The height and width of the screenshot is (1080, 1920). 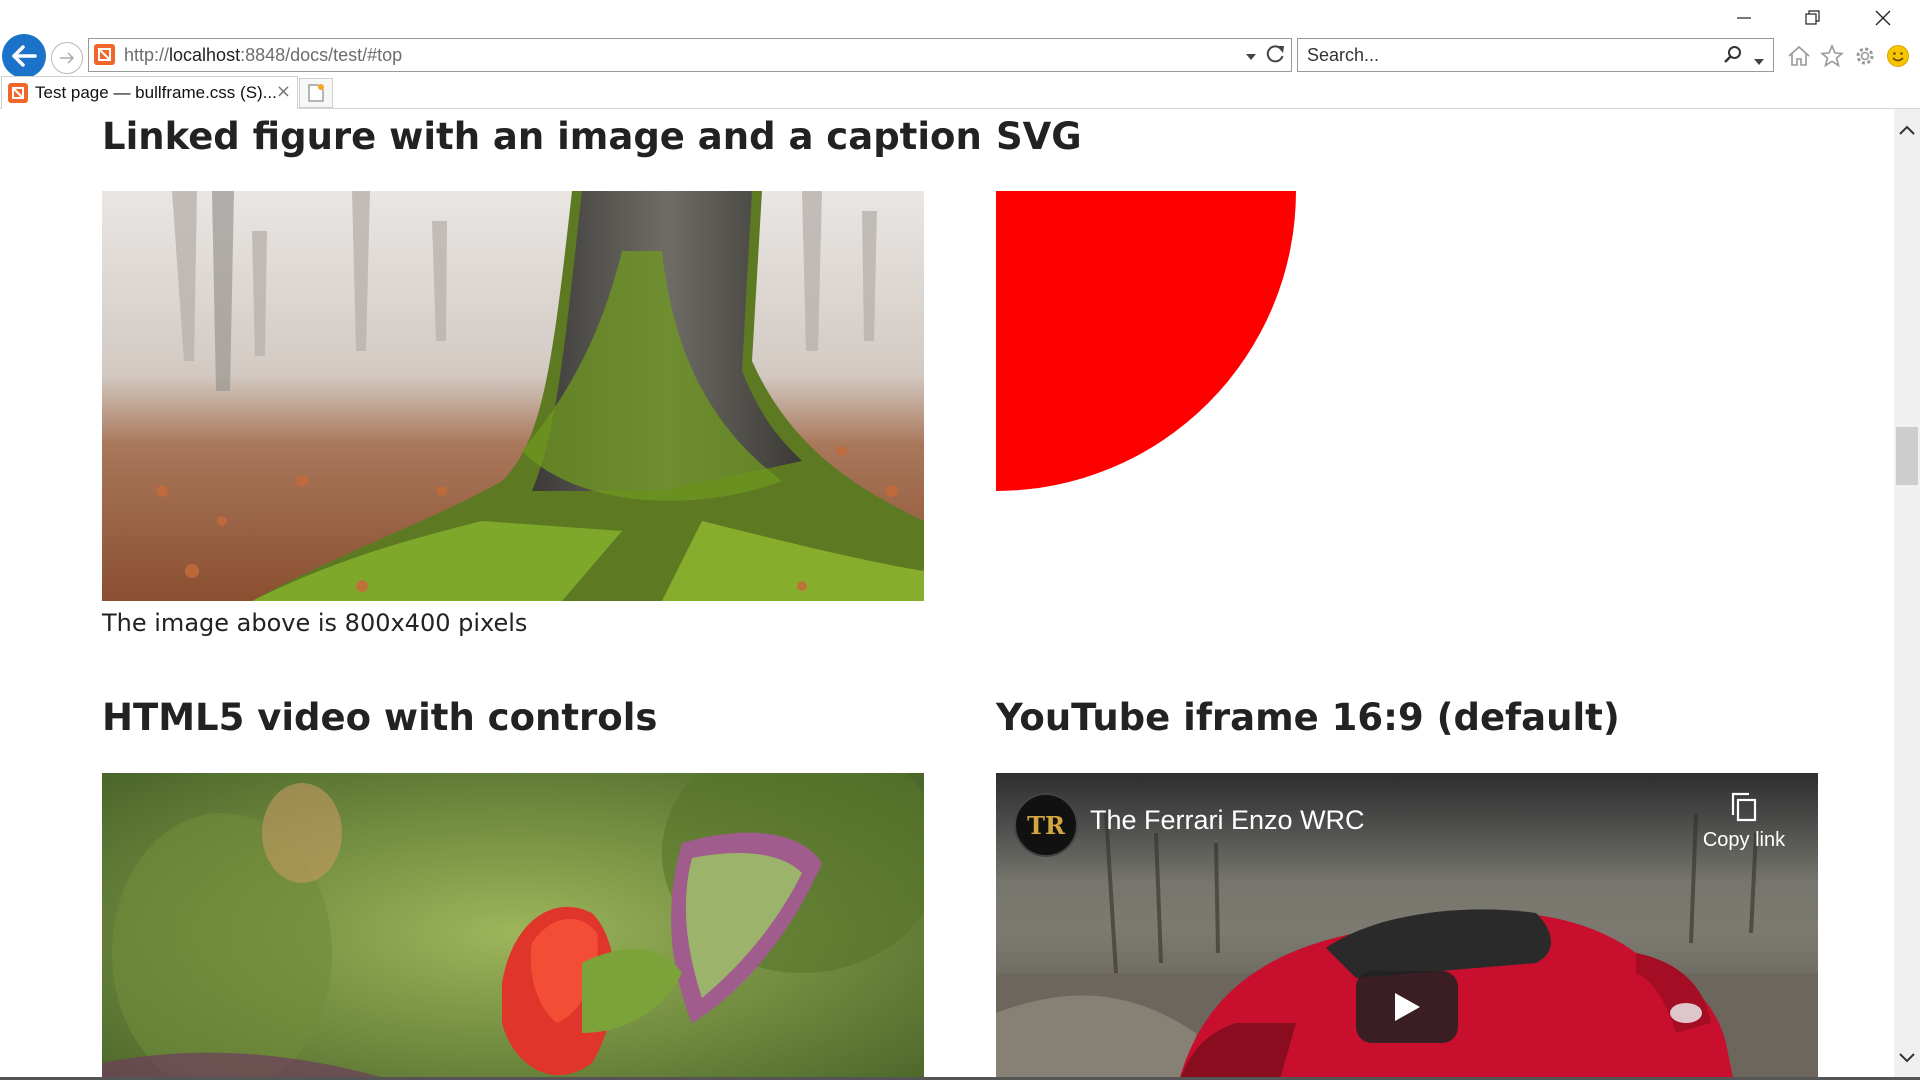 I want to click on favorites-button, so click(x=1832, y=56).